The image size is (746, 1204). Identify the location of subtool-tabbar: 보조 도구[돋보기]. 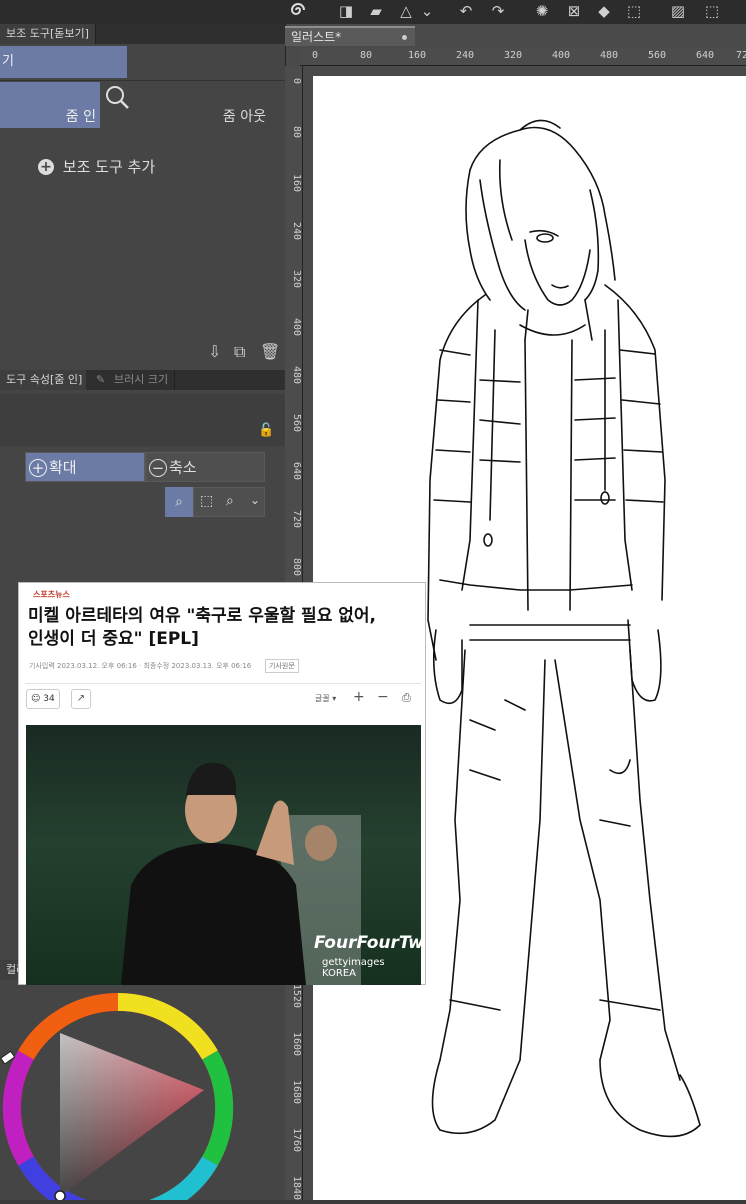
(142, 34).